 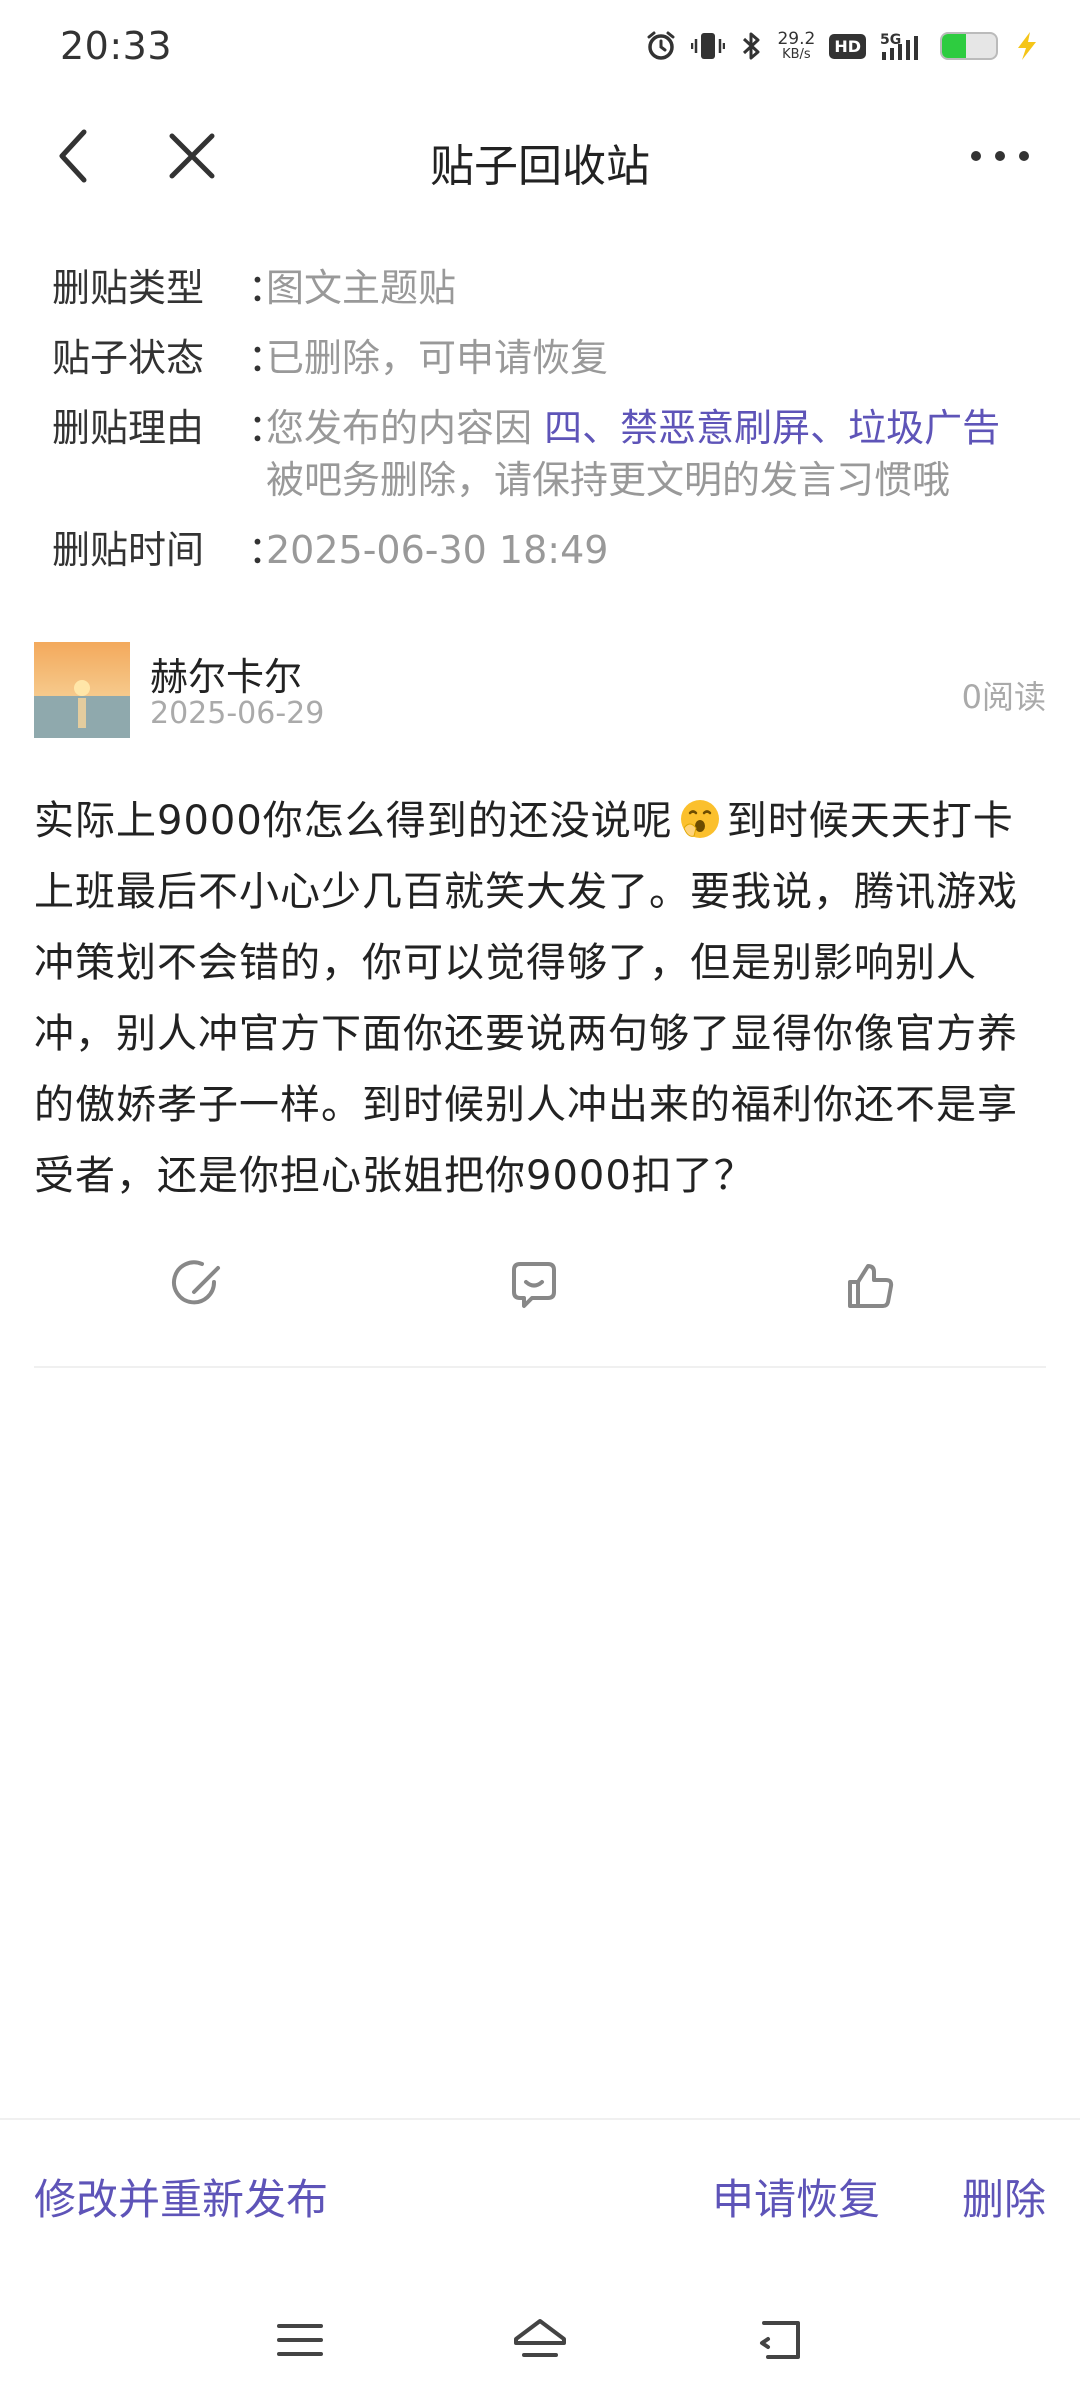 I want to click on status-icons: 29.2 KB/s HD 5G, so click(x=842, y=46).